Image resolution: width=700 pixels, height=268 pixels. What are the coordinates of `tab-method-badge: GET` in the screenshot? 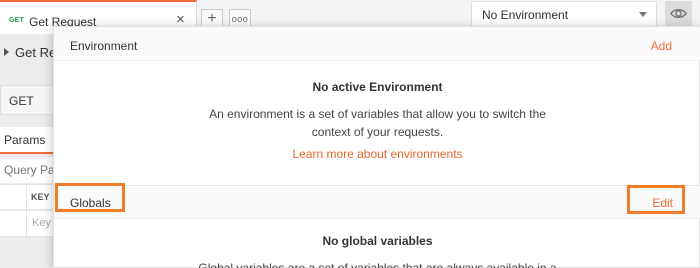 It's located at (16, 20).